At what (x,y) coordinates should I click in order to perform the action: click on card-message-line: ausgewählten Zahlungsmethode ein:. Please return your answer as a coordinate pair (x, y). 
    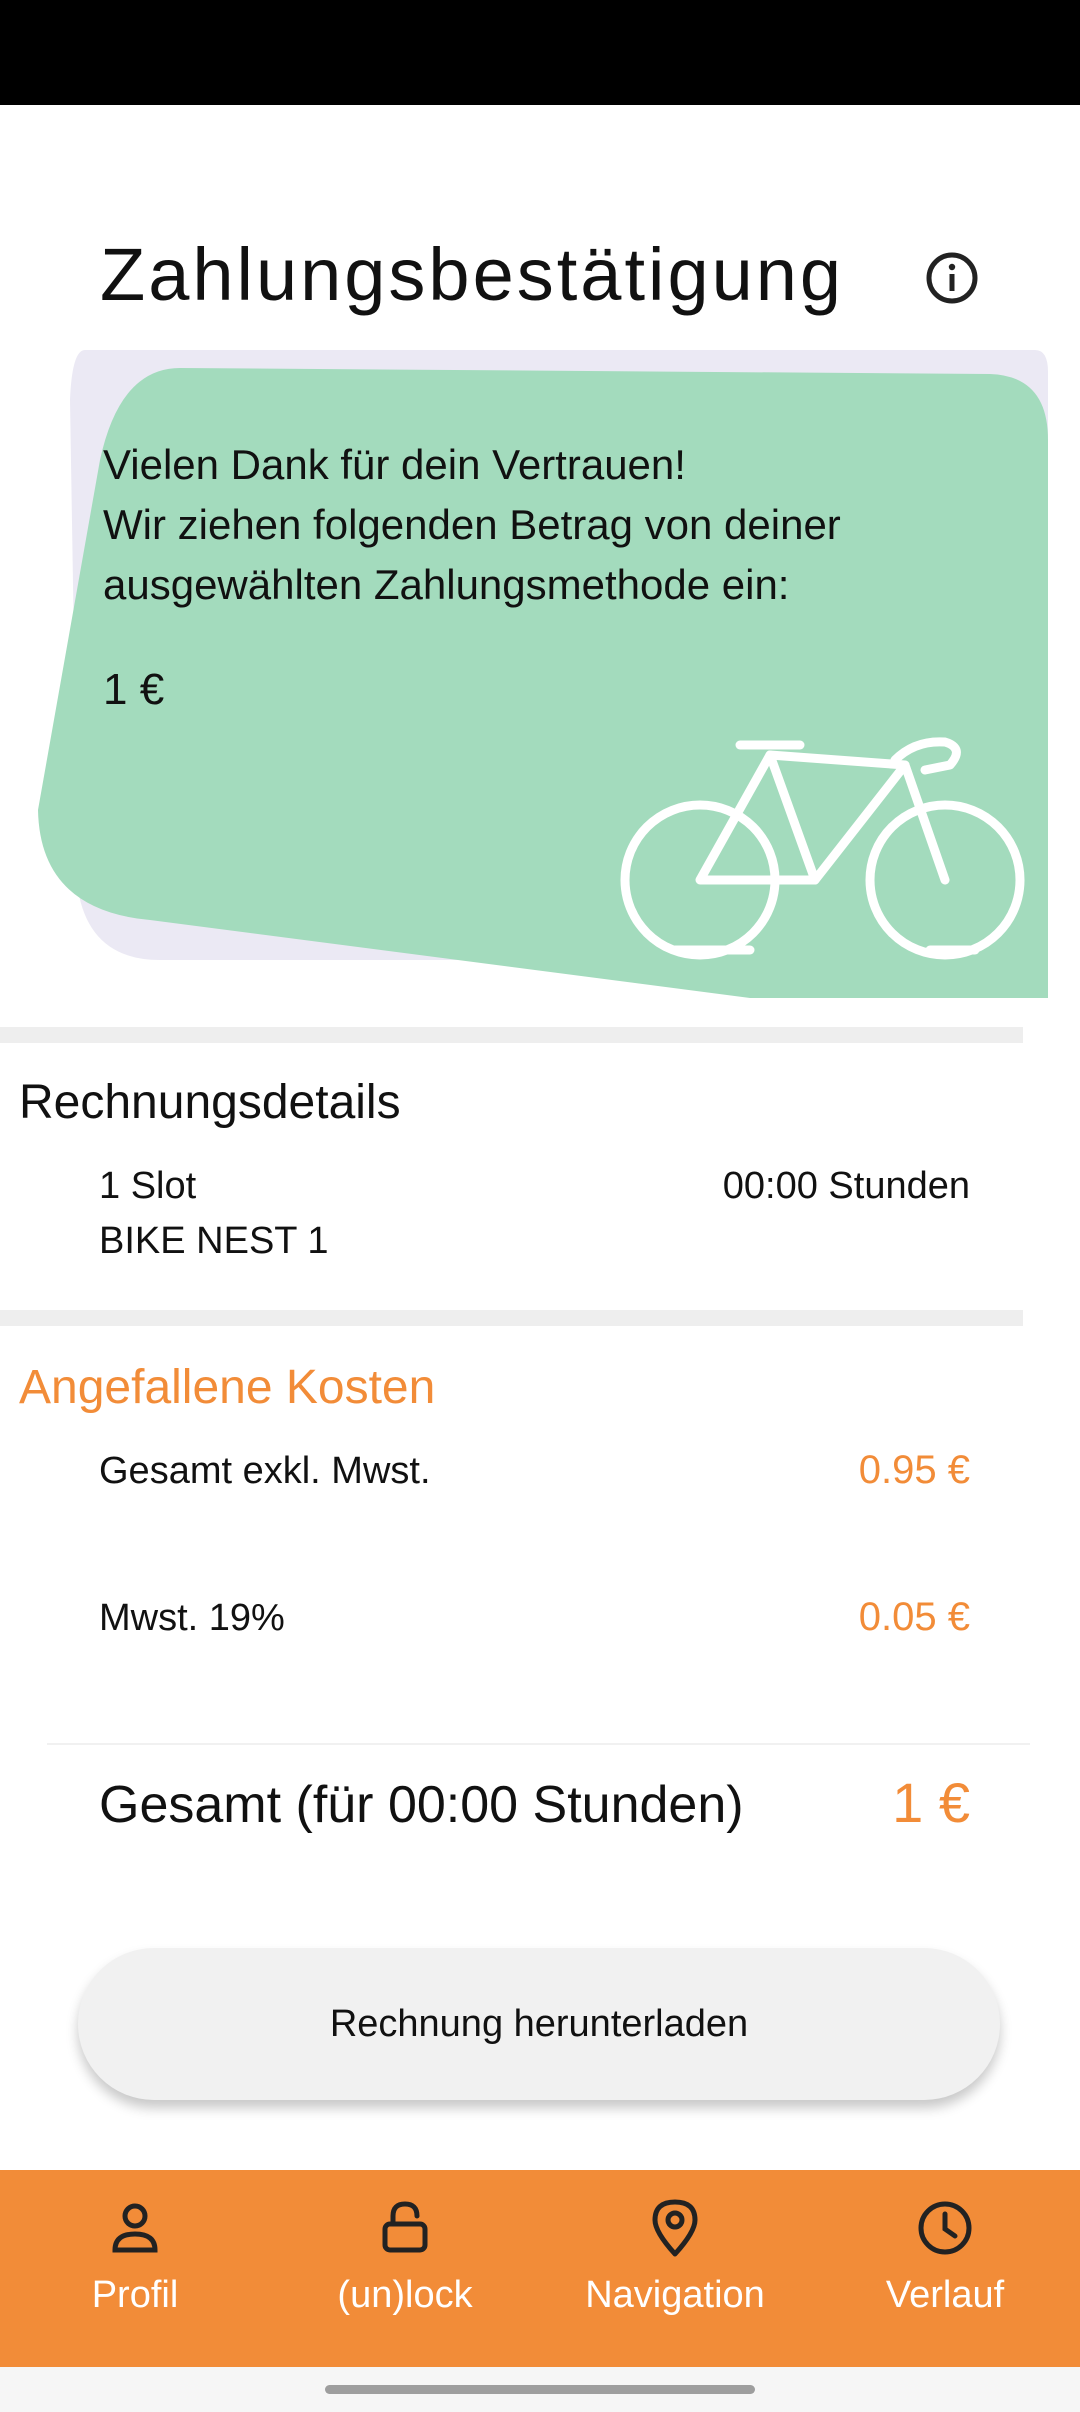
    Looking at the image, I should click on (446, 584).